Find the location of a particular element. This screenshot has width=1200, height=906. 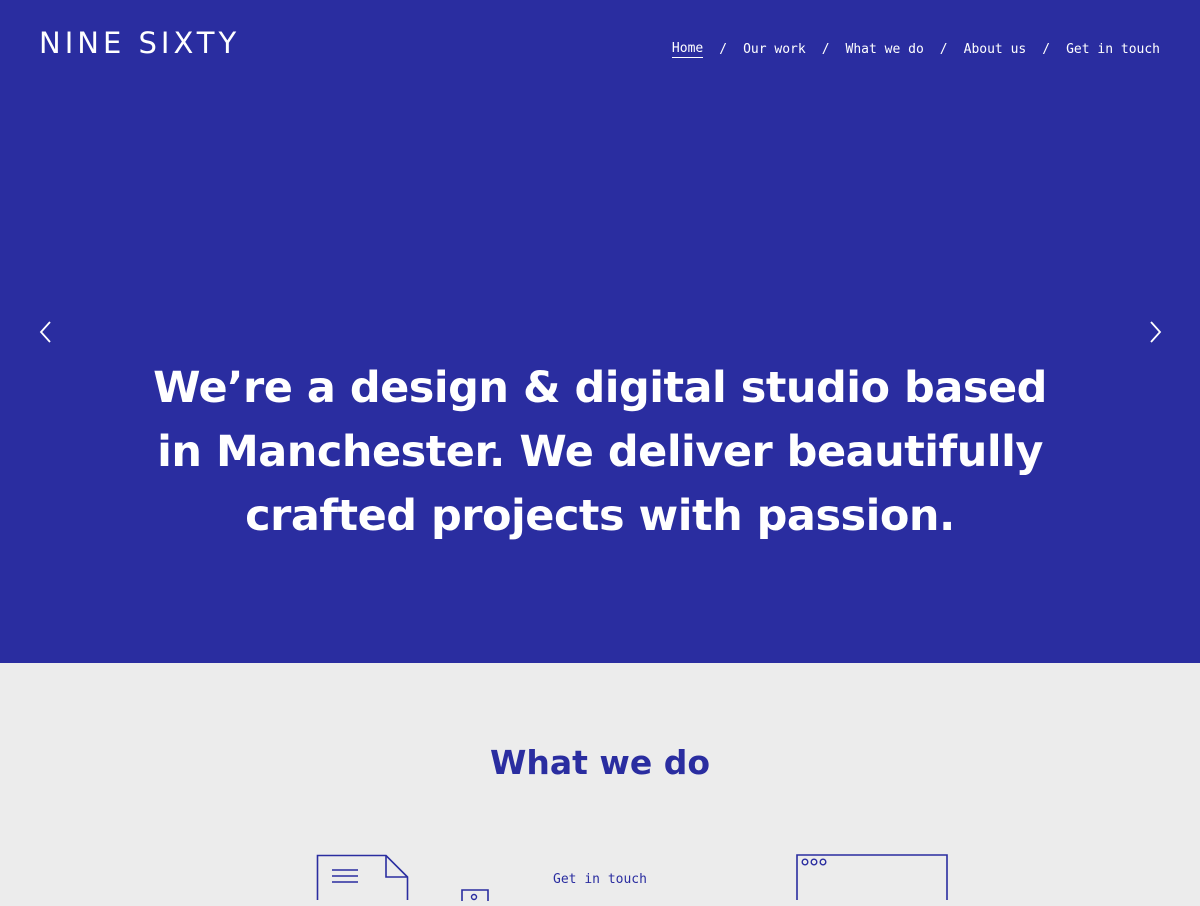

nav-our-work: Our work is located at coordinates (774, 49).